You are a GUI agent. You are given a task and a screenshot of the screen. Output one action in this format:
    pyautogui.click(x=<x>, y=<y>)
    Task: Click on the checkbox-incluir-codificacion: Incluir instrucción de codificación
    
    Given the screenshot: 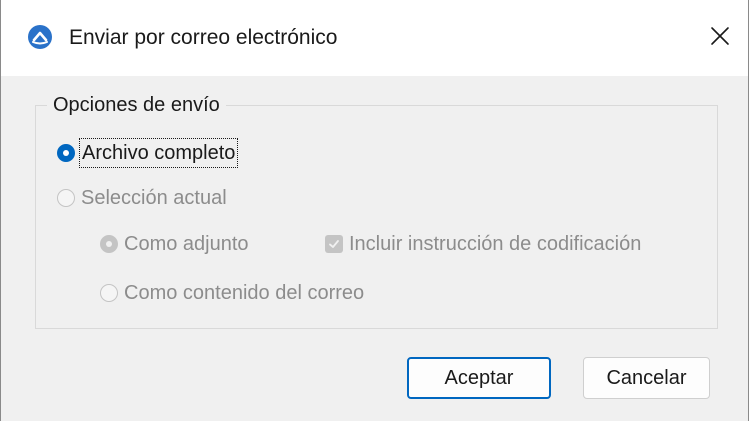 What is the action you would take?
    pyautogui.click(x=483, y=244)
    